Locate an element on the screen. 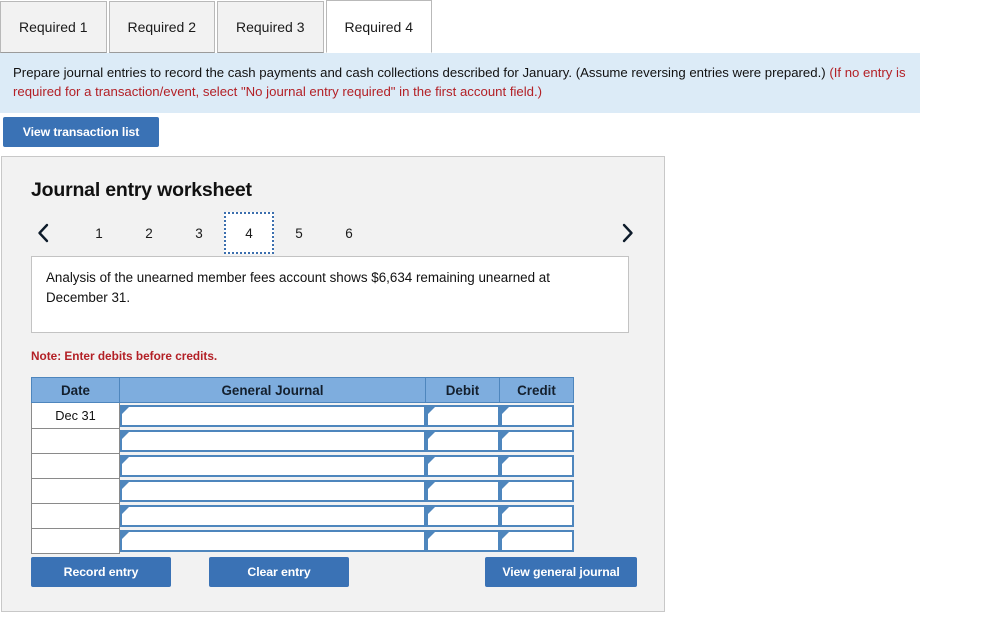 This screenshot has height=623, width=1000. table-header-row: Date General Journal Debit Credit is located at coordinates (302, 390).